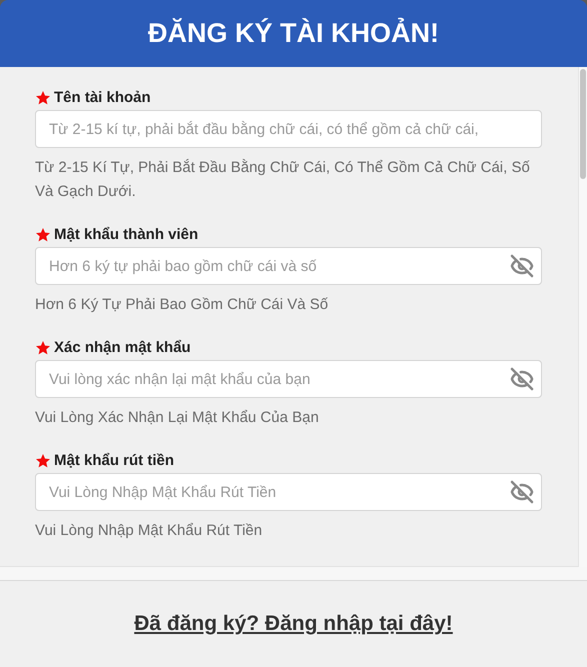 Image resolution: width=587 pixels, height=667 pixels. Describe the element at coordinates (288, 266) in the screenshot. I see `input-field: Hơn 6 ký tự phải bao gồm chữ cái và số` at that location.